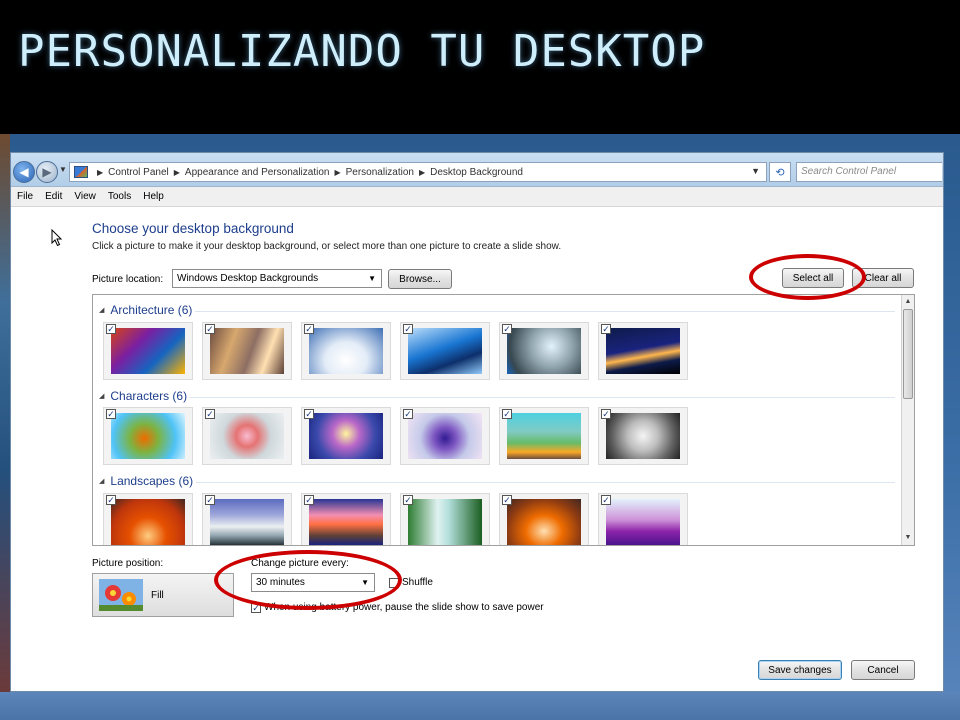 The image size is (960, 720). Describe the element at coordinates (5, 414) in the screenshot. I see `desktop-edge` at that location.